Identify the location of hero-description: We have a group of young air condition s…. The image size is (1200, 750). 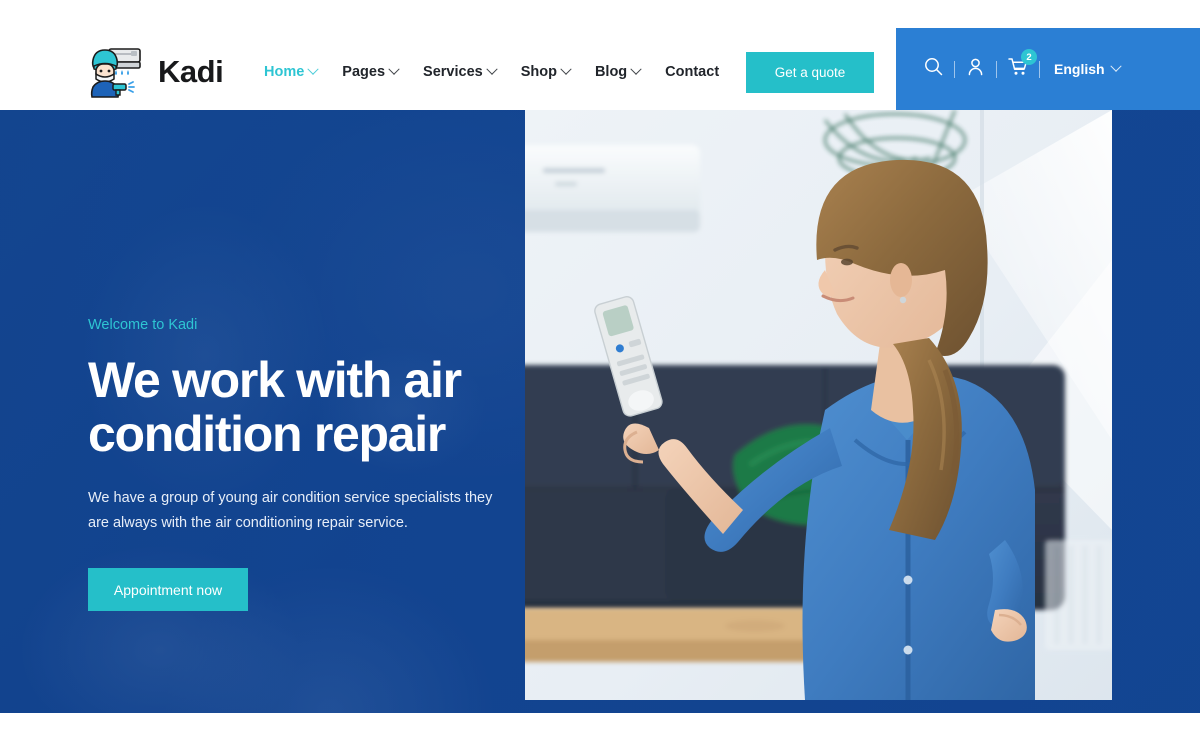
(290, 511).